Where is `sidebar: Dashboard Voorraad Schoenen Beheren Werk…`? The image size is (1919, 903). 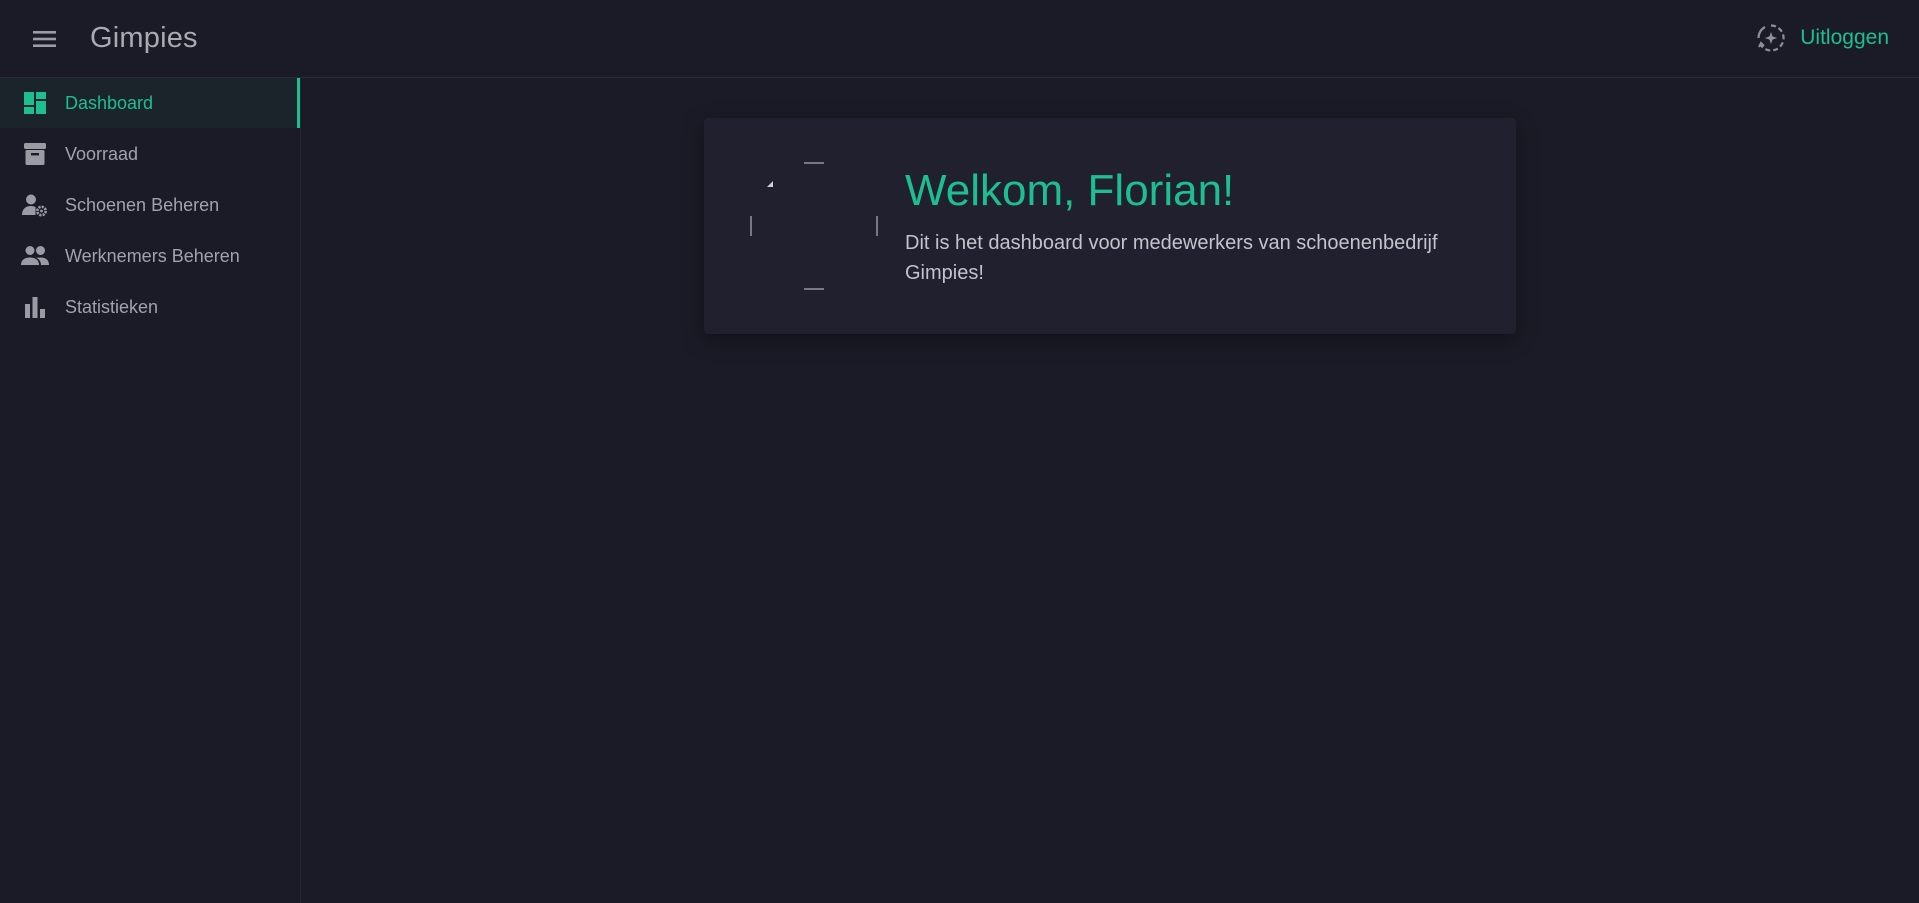
sidebar: Dashboard Voorraad Schoenen Beheren Werk… is located at coordinates (150, 490).